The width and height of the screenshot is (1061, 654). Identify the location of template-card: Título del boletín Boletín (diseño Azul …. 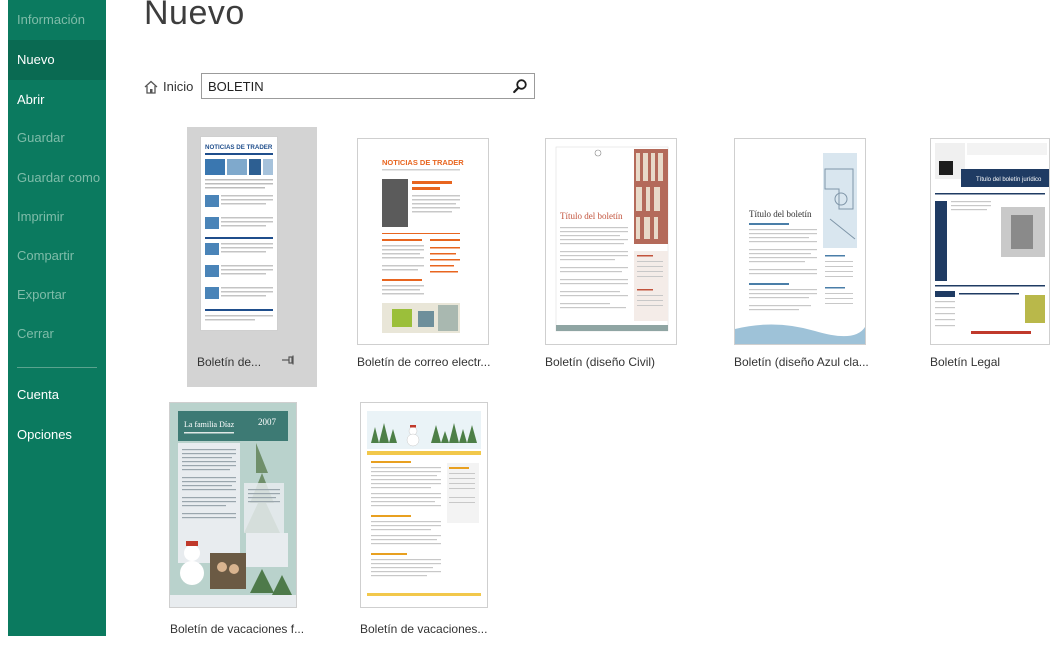
(799, 257).